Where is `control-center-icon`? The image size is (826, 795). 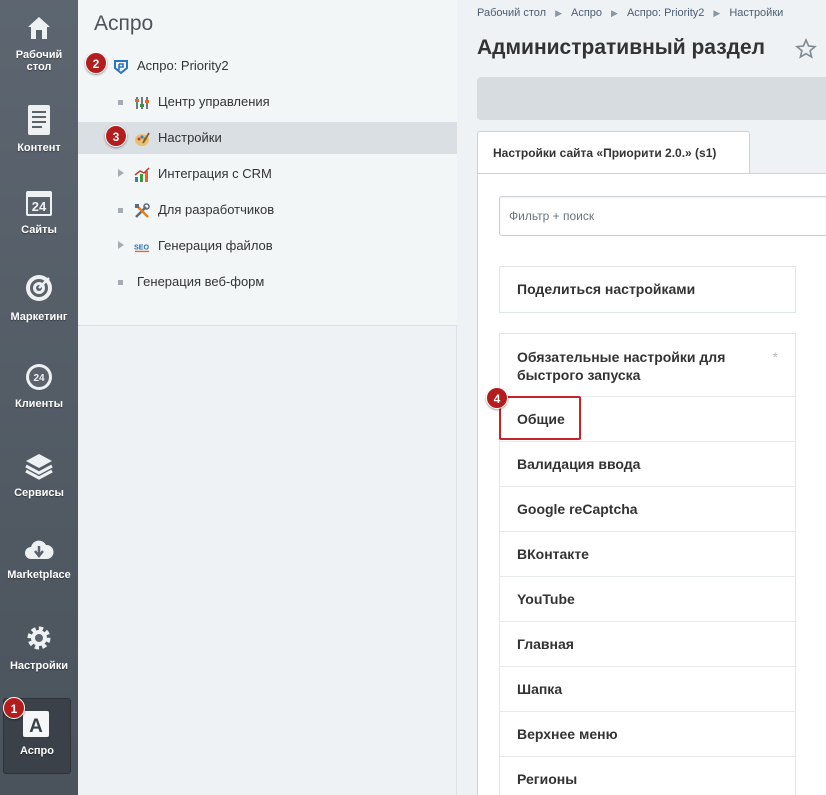
control-center-icon is located at coordinates (142, 103).